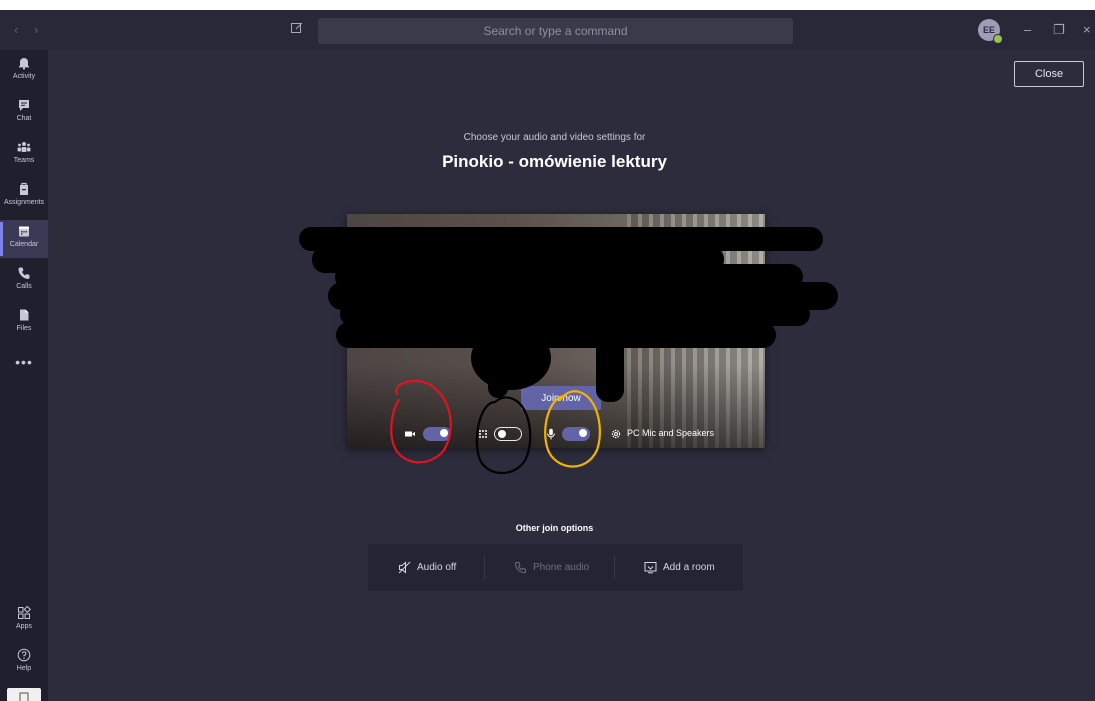  I want to click on audio-off-option: Audio off, so click(427, 567).